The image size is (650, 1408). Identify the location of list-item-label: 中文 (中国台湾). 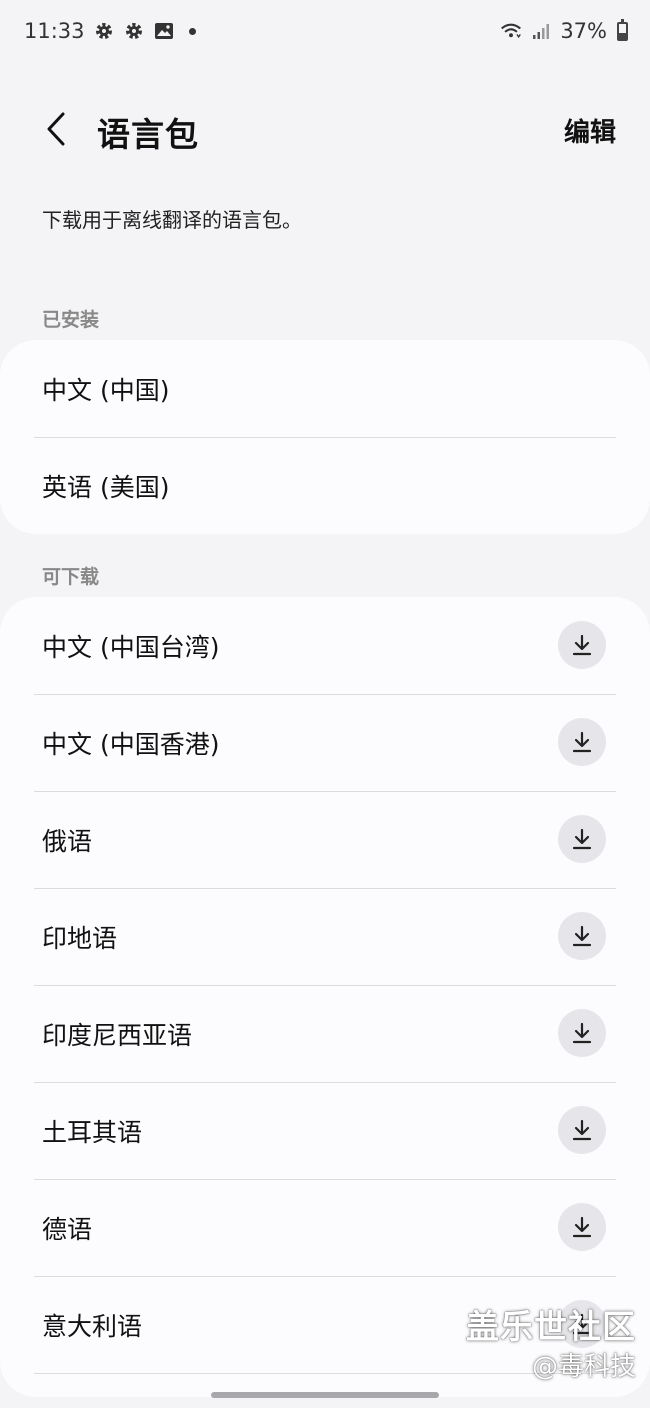
(131, 647).